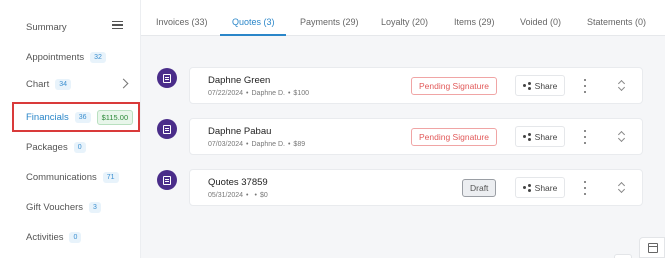 This screenshot has height=258, width=665. I want to click on calendar-icon, so click(653, 248).